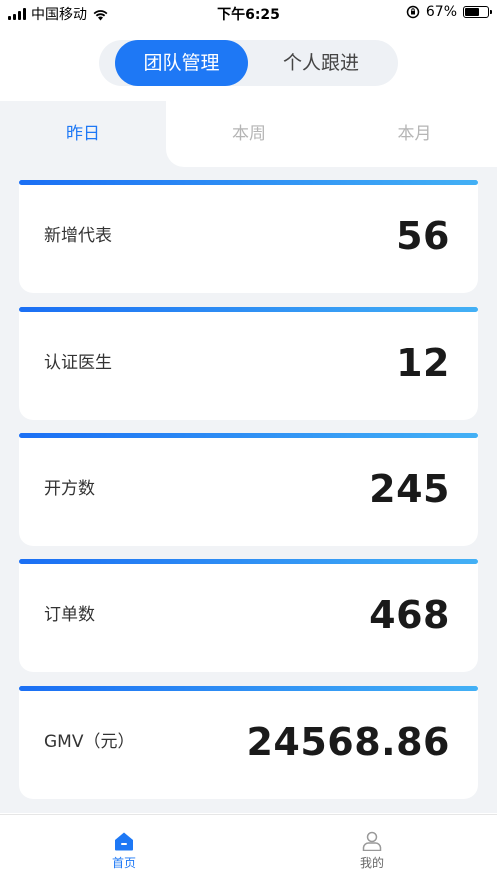 The width and height of the screenshot is (497, 884). What do you see at coordinates (89, 742) in the screenshot?
I see `stat-label: GMV（元）` at bounding box center [89, 742].